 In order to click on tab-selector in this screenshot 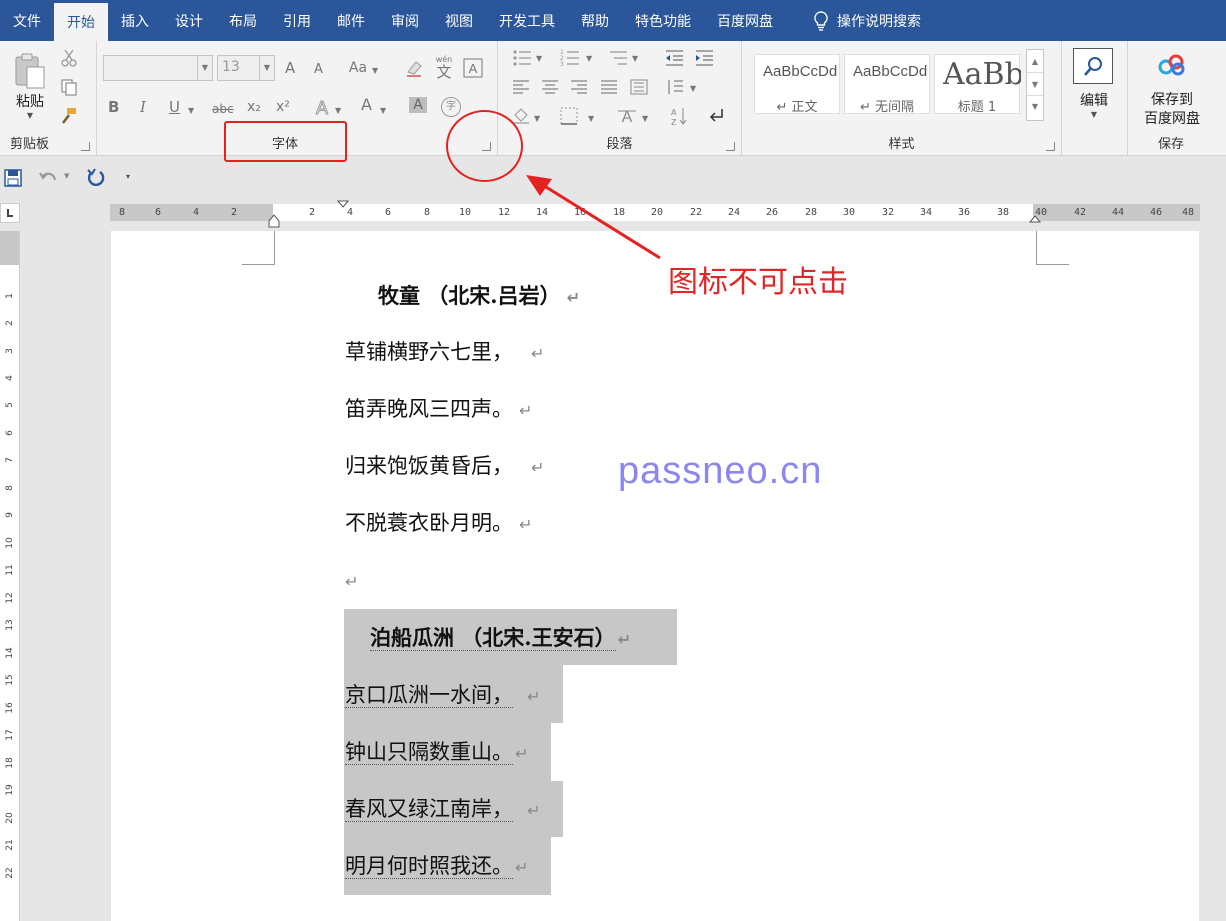, I will do `click(10, 213)`.